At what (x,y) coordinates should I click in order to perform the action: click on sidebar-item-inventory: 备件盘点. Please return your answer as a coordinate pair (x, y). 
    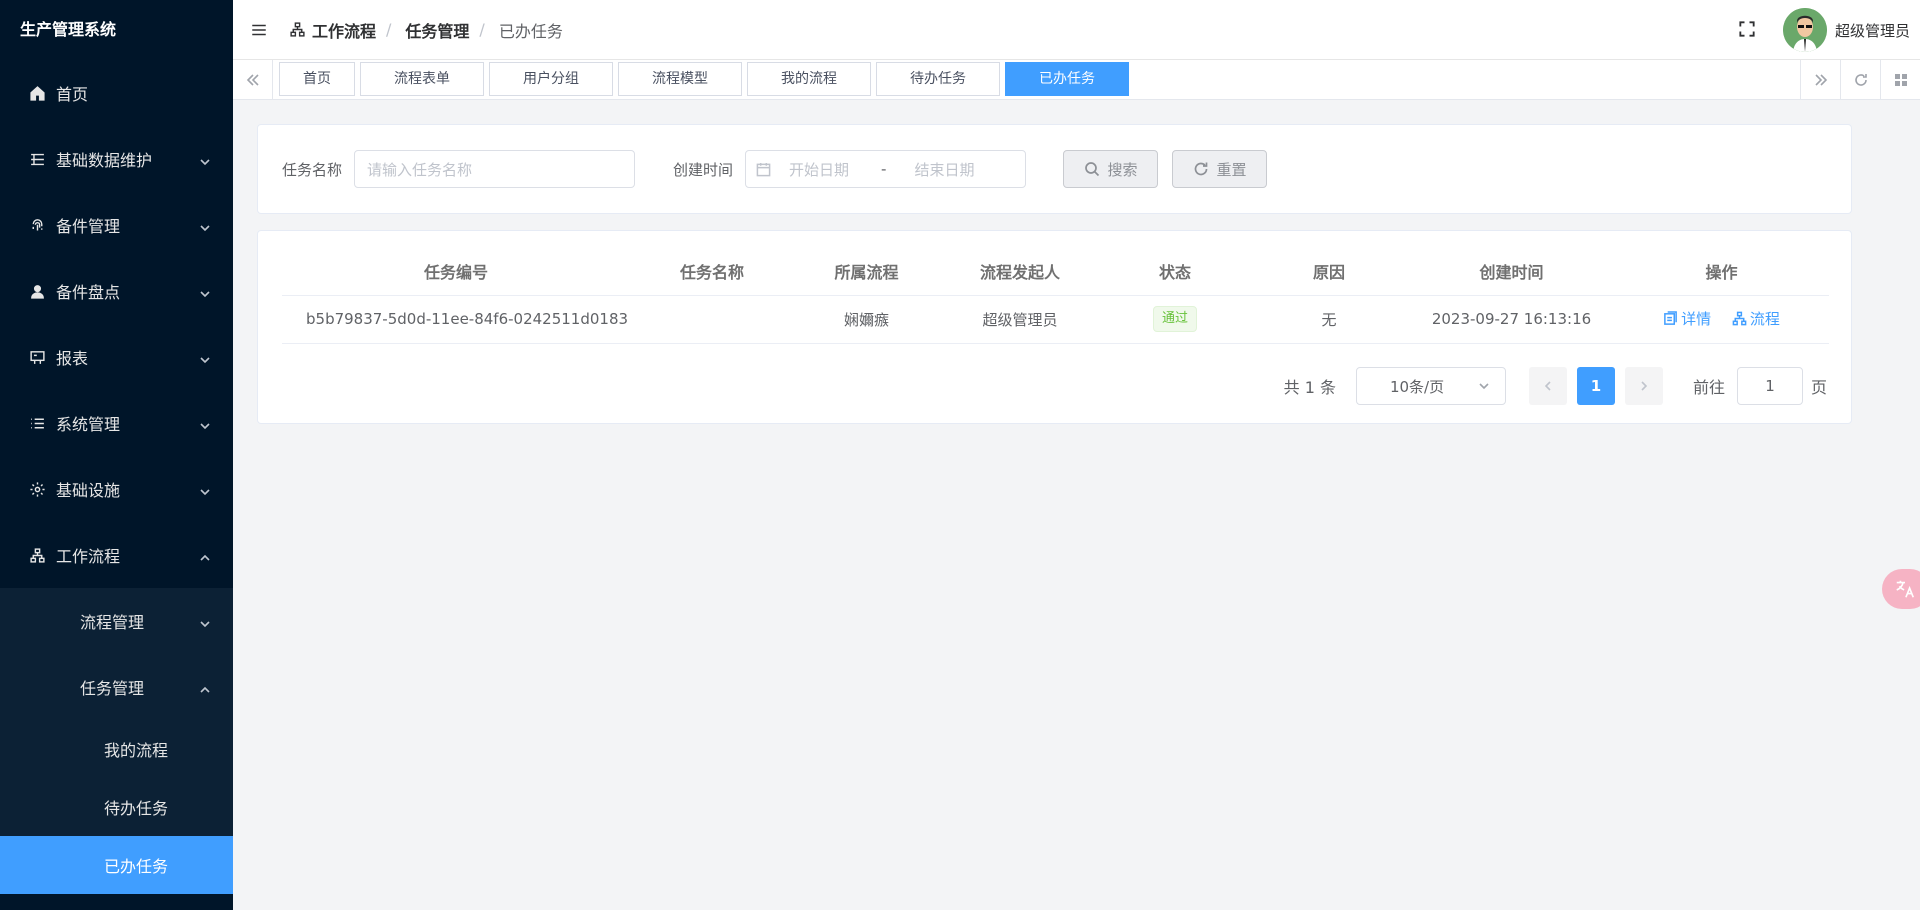
    Looking at the image, I should click on (116, 291).